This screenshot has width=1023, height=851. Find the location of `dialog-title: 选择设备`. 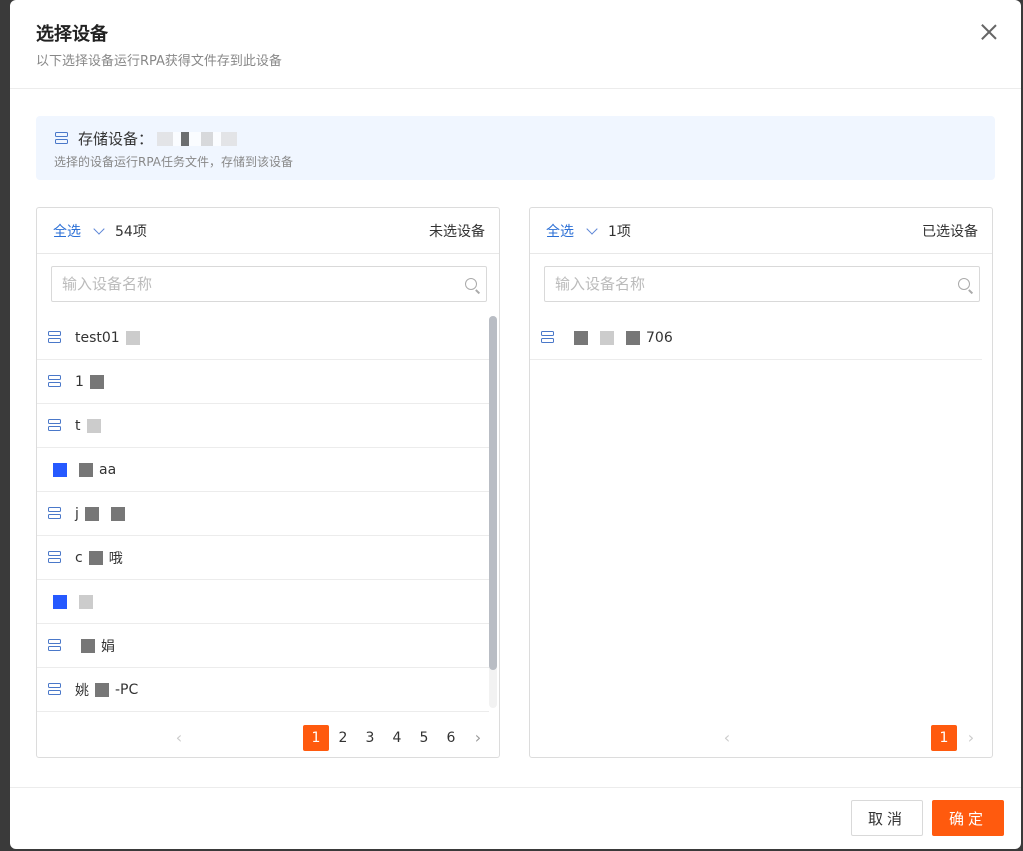

dialog-title: 选择设备 is located at coordinates (72, 34).